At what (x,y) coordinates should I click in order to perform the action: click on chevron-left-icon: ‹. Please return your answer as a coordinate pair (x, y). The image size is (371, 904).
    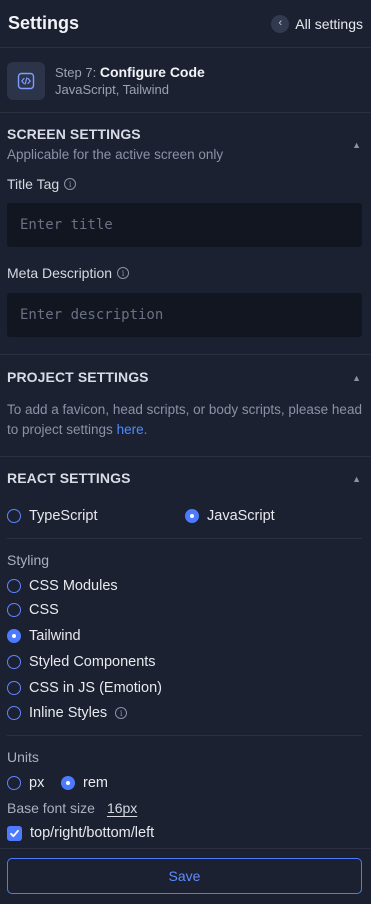
    Looking at the image, I should click on (280, 23).